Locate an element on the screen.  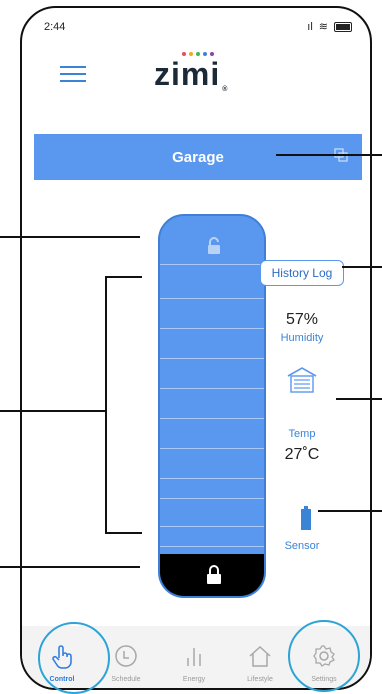
temperature-label: Temp is located at coordinates (302, 434).